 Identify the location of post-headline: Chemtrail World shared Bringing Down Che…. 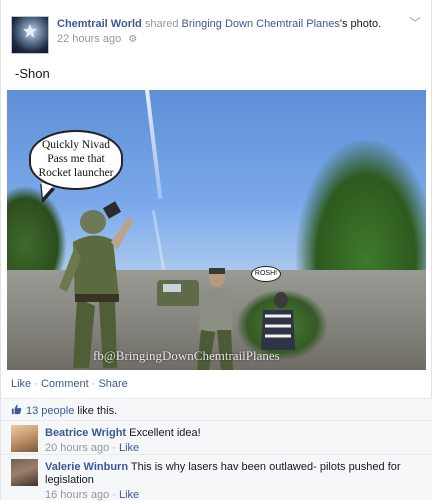
(219, 24).